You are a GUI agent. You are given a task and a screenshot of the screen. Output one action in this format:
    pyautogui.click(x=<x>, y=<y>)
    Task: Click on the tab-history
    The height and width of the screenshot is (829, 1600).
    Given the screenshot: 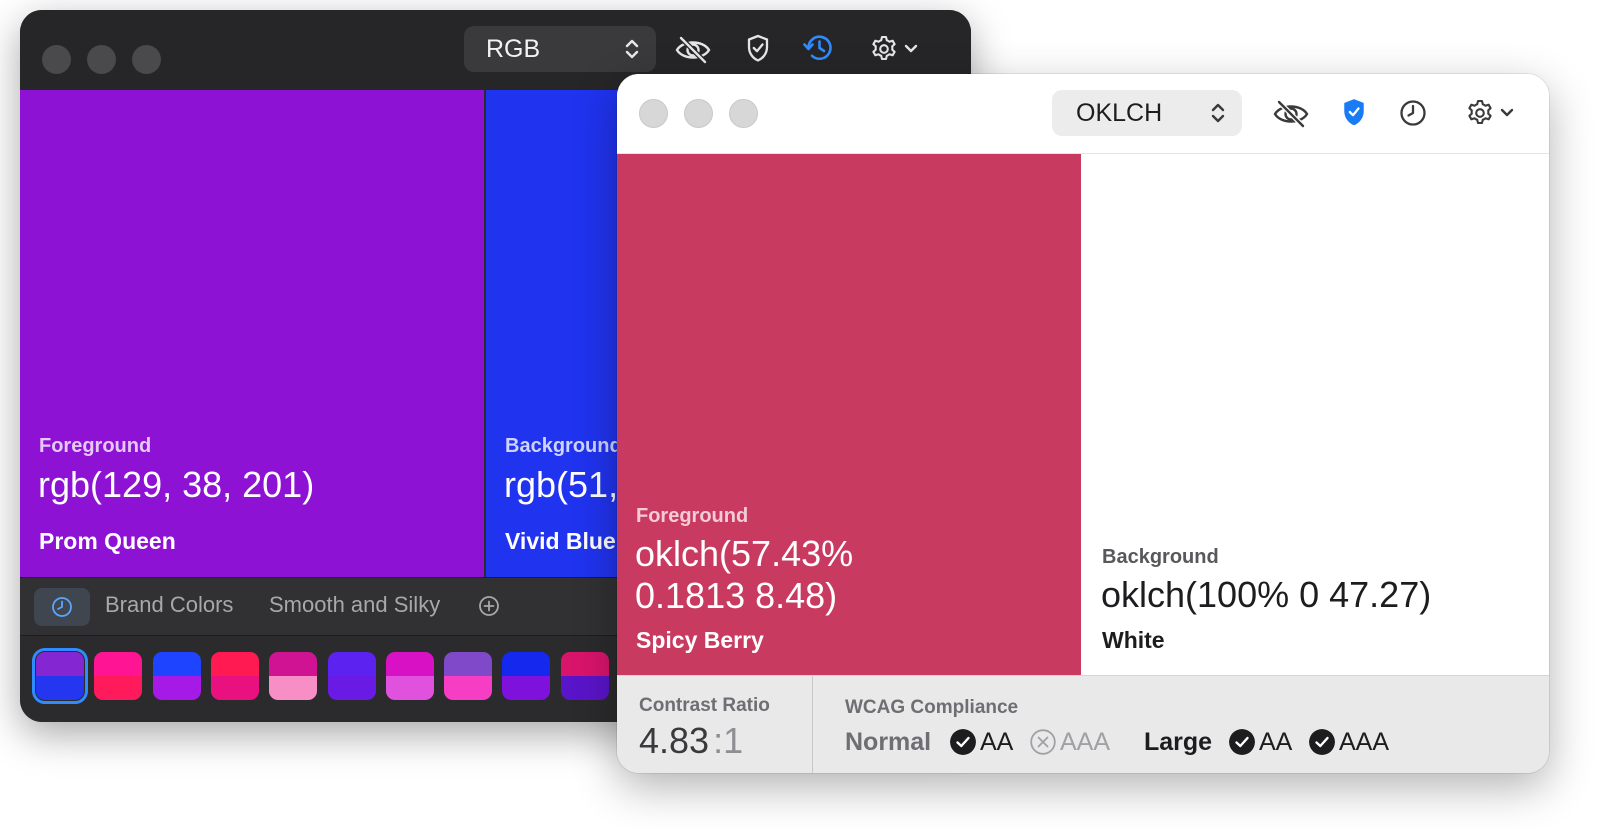 What is the action you would take?
    pyautogui.click(x=62, y=607)
    